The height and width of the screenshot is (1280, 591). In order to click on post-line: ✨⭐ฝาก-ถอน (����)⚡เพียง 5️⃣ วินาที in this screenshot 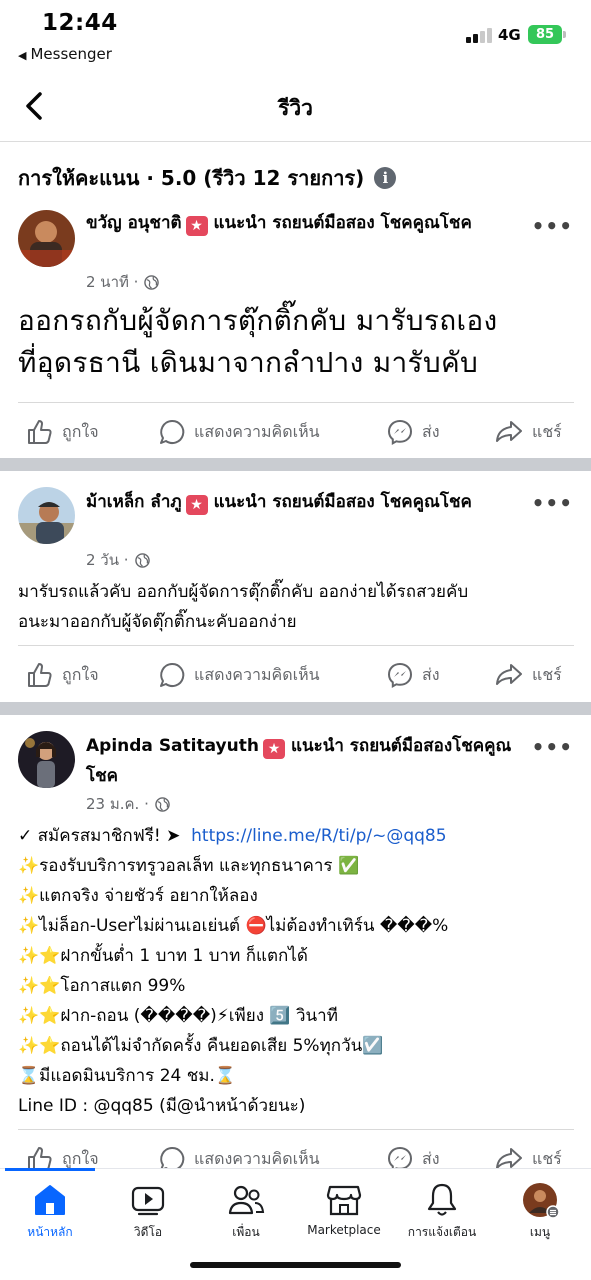, I will do `click(178, 1016)`.